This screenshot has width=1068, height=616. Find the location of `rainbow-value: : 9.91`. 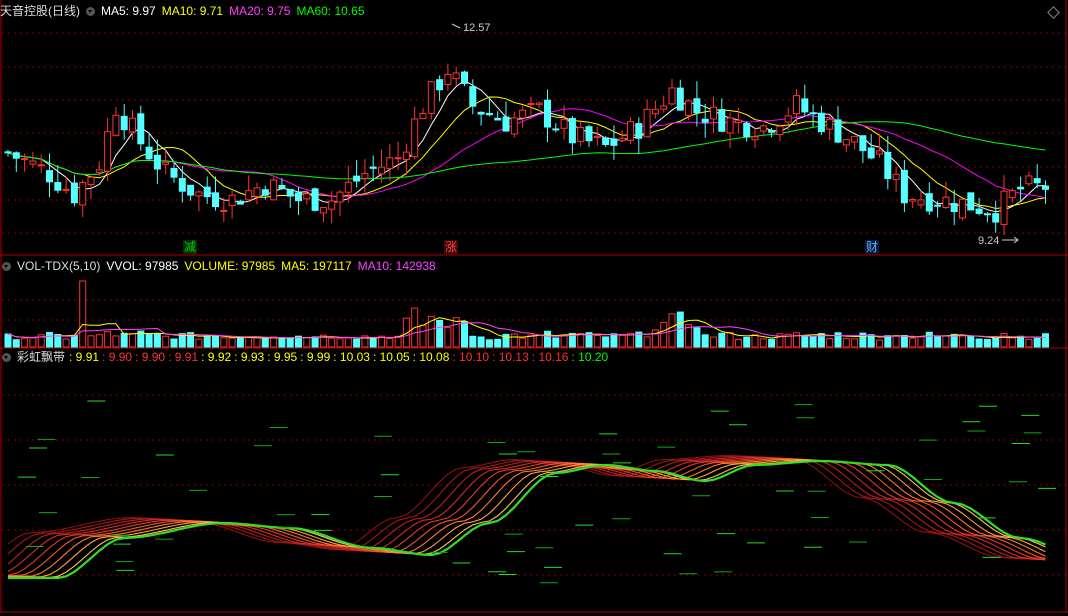

rainbow-value: : 9.91 is located at coordinates (84, 357).